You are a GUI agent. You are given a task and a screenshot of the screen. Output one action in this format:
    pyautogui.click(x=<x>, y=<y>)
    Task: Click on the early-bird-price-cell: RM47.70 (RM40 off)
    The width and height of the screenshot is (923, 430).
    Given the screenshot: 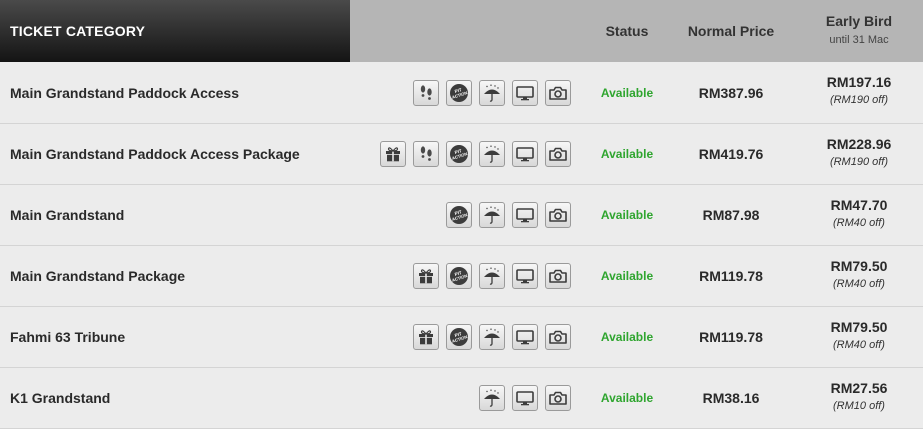 What is the action you would take?
    pyautogui.click(x=859, y=213)
    